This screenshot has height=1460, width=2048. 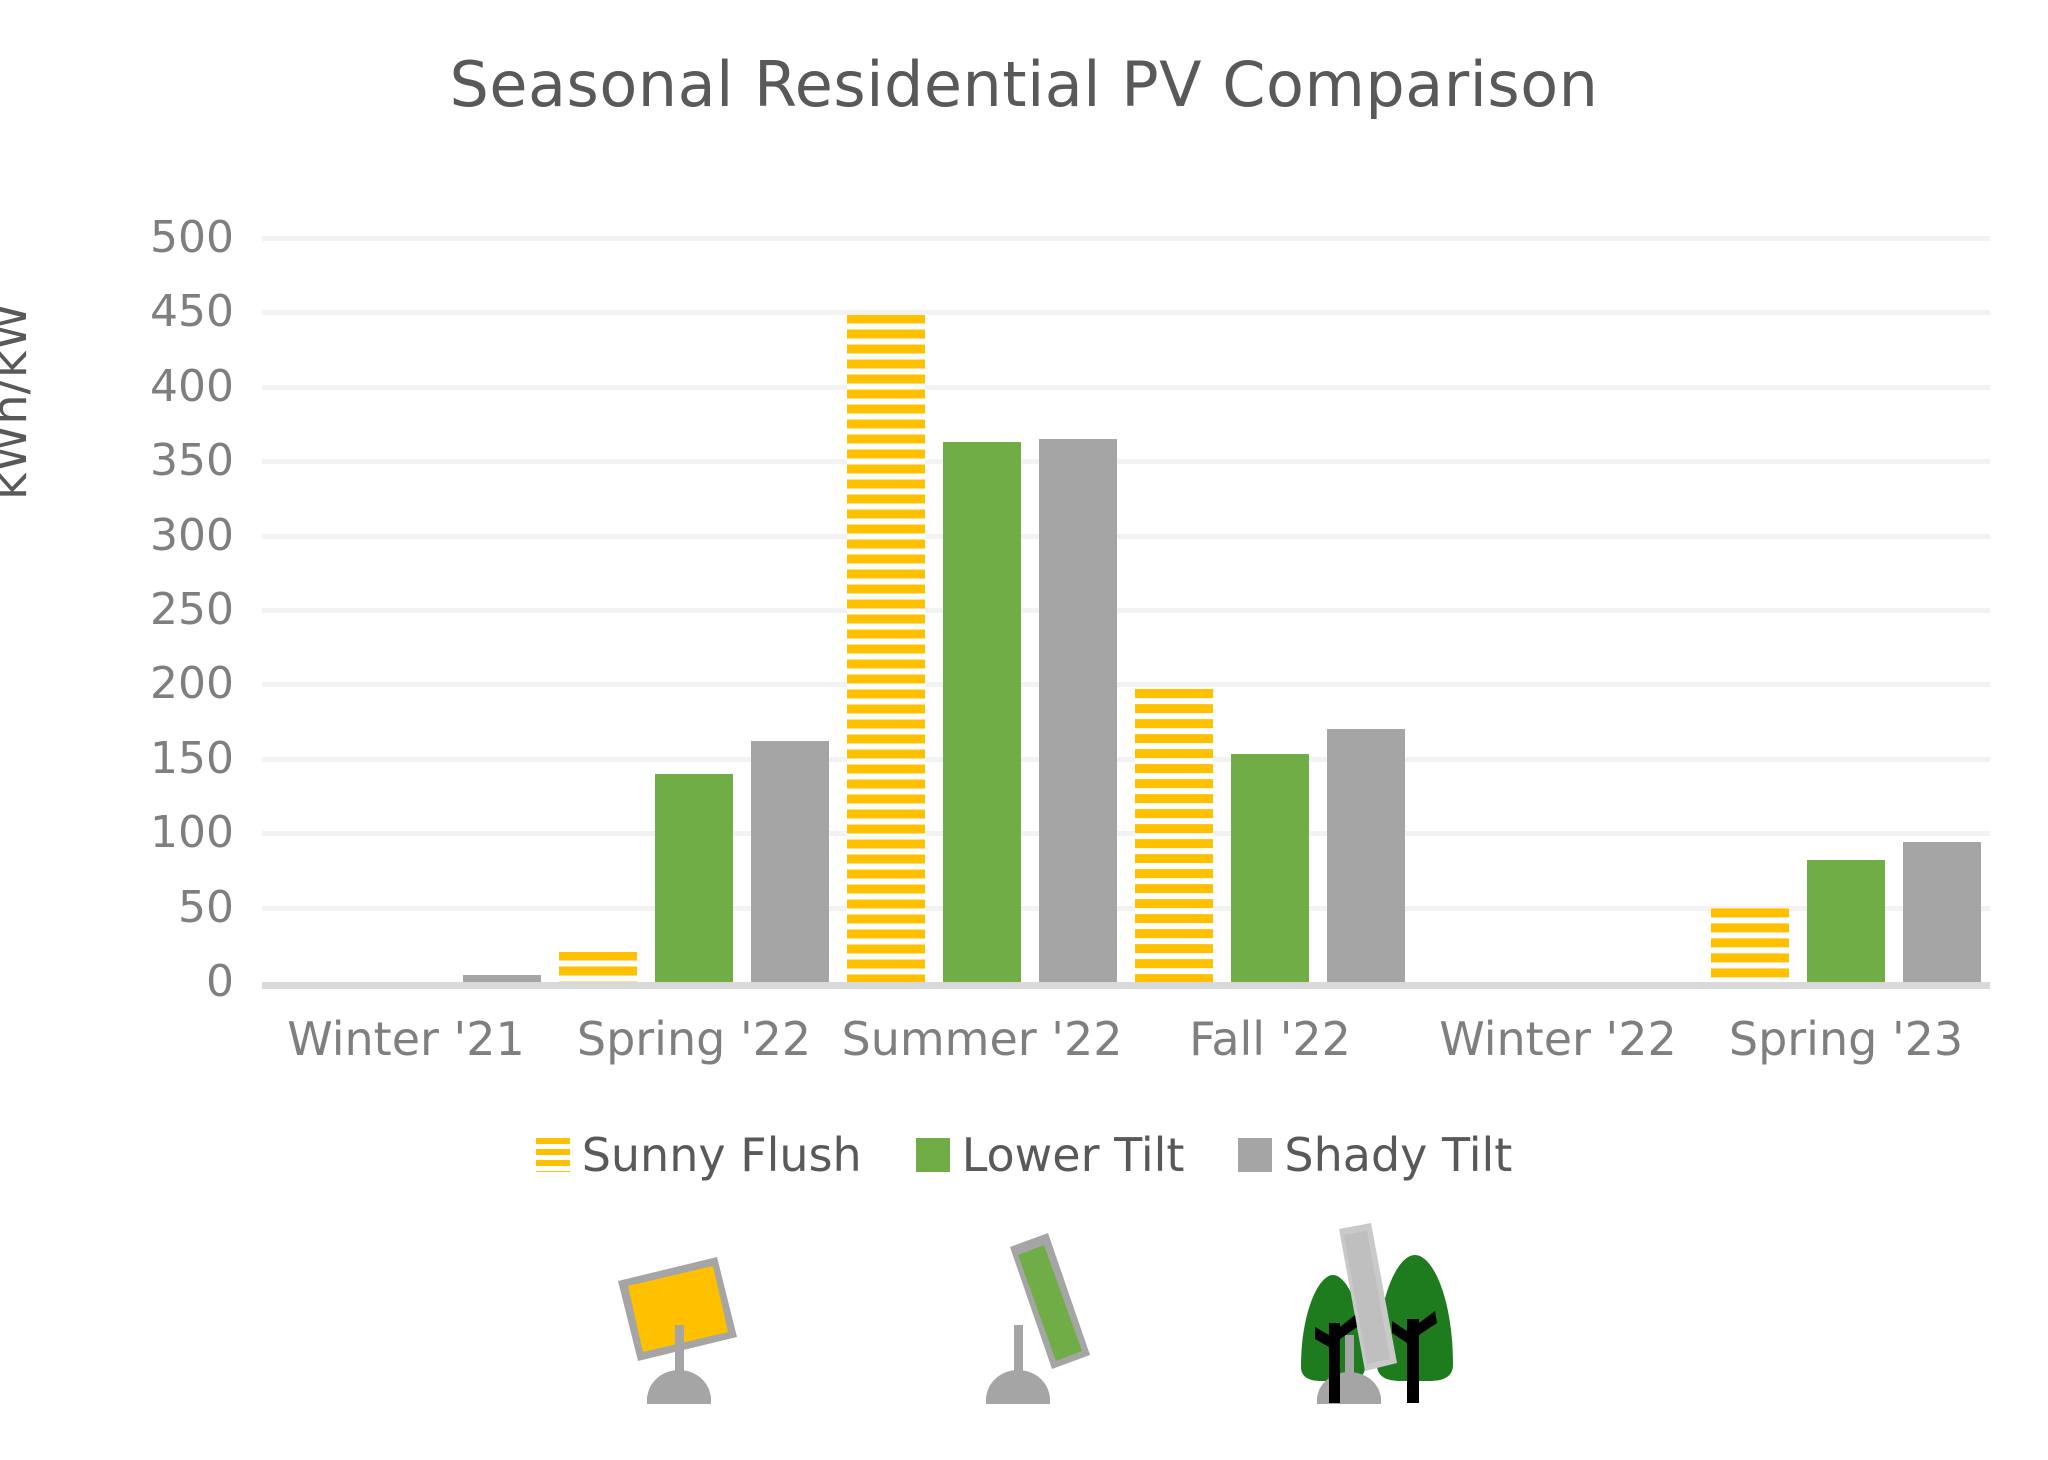 I want to click on y-axis-tick-label: 500, so click(x=192, y=237).